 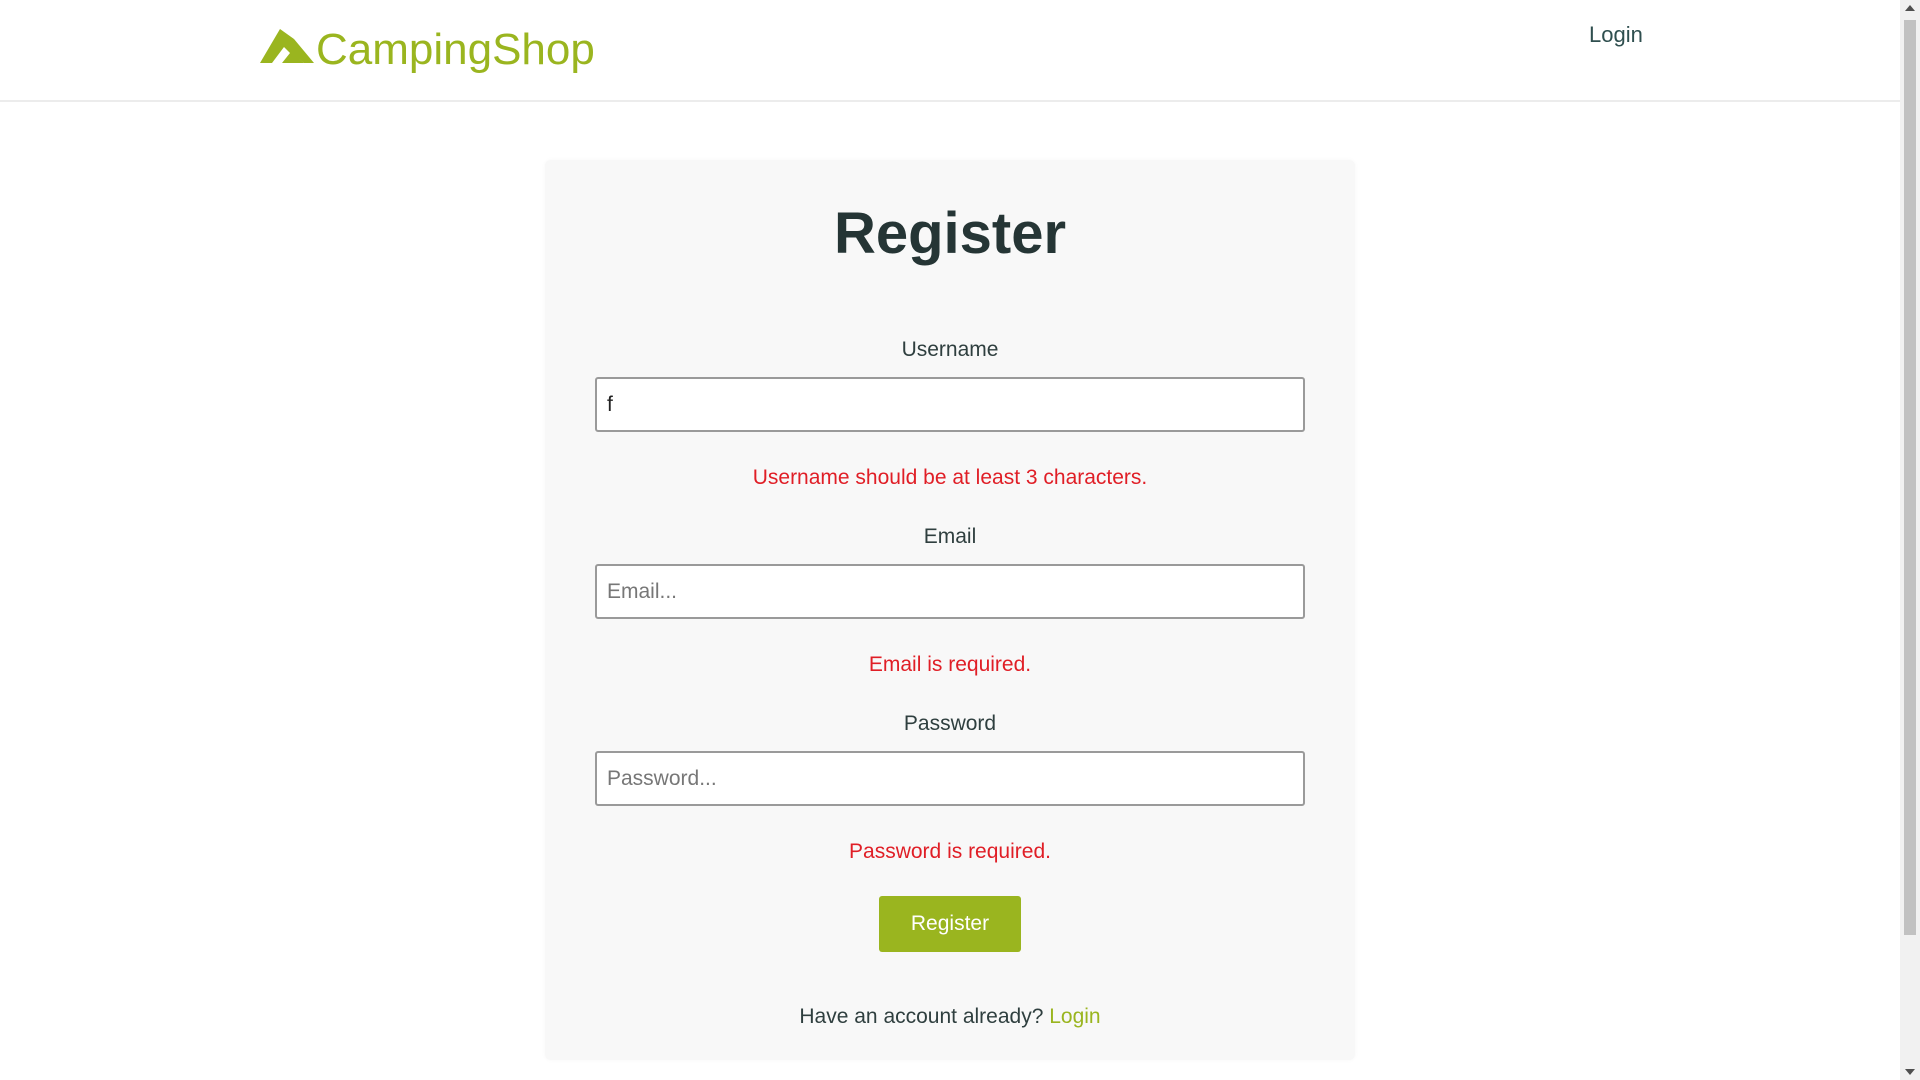 What do you see at coordinates (950, 924) in the screenshot?
I see `register-button: Register` at bounding box center [950, 924].